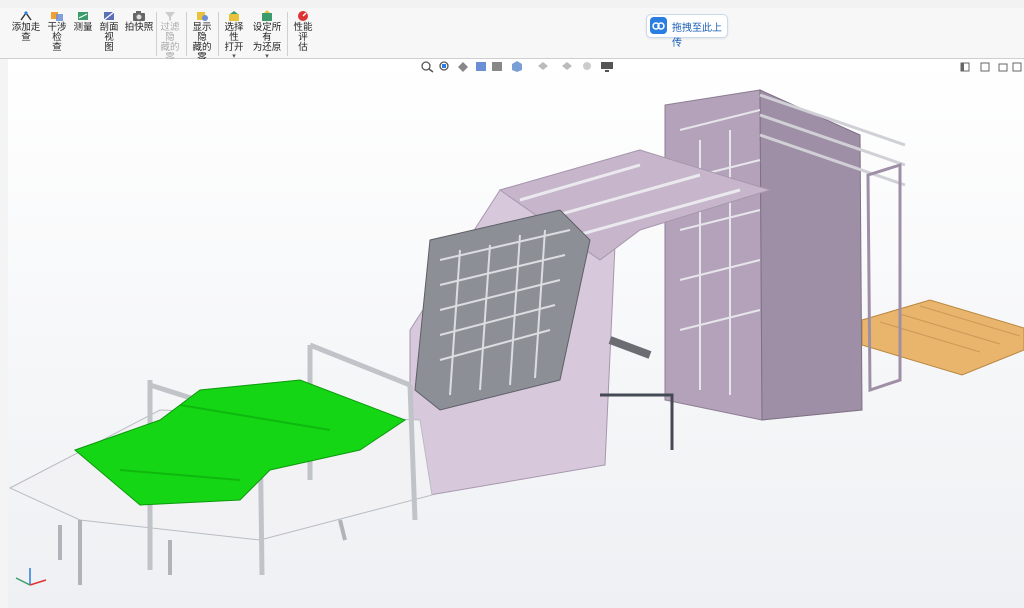  What do you see at coordinates (785, 255) in the screenshot?
I see `stacker-tower` at bounding box center [785, 255].